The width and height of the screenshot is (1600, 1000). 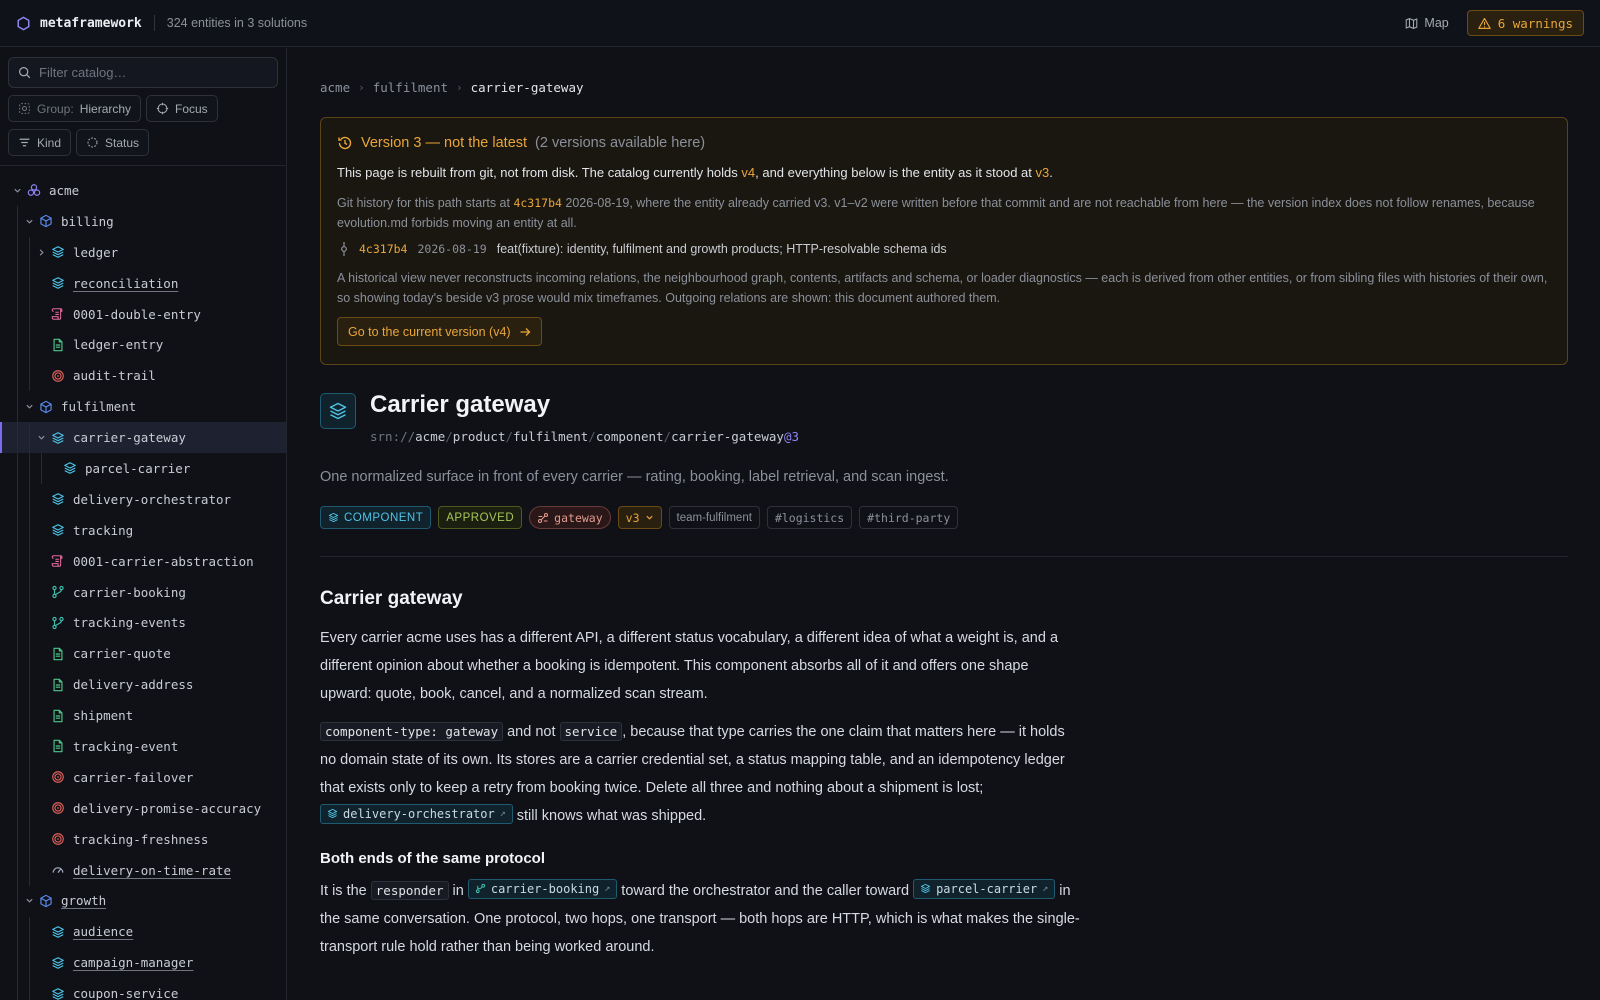 I want to click on group-chip: Group: Hierarchy, so click(x=75, y=108).